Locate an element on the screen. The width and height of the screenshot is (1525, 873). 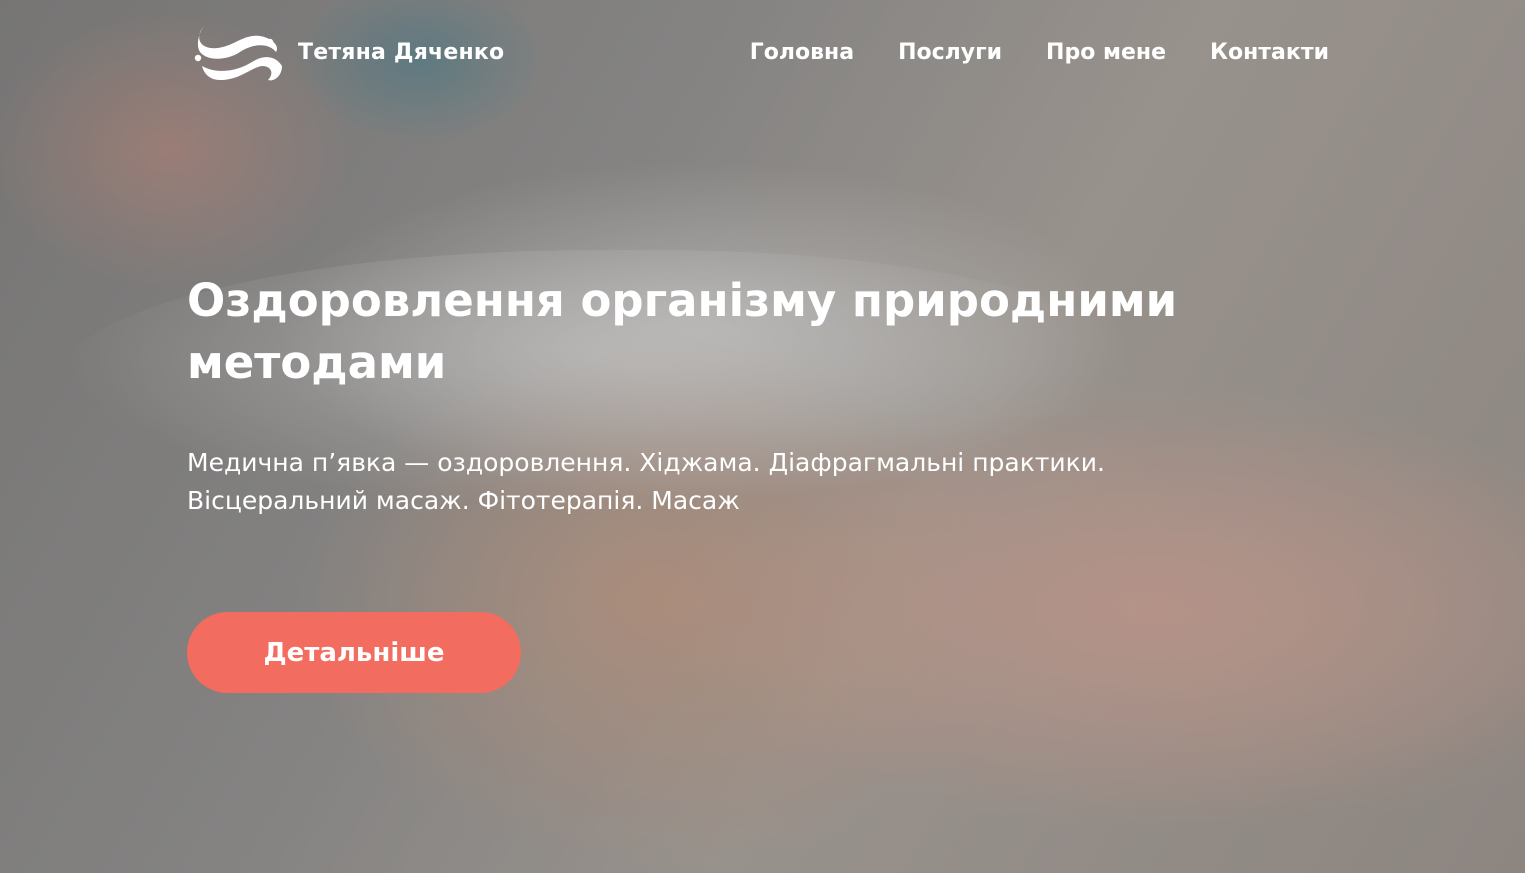
brand-link: Тетяна Дяченко is located at coordinates (347, 52).